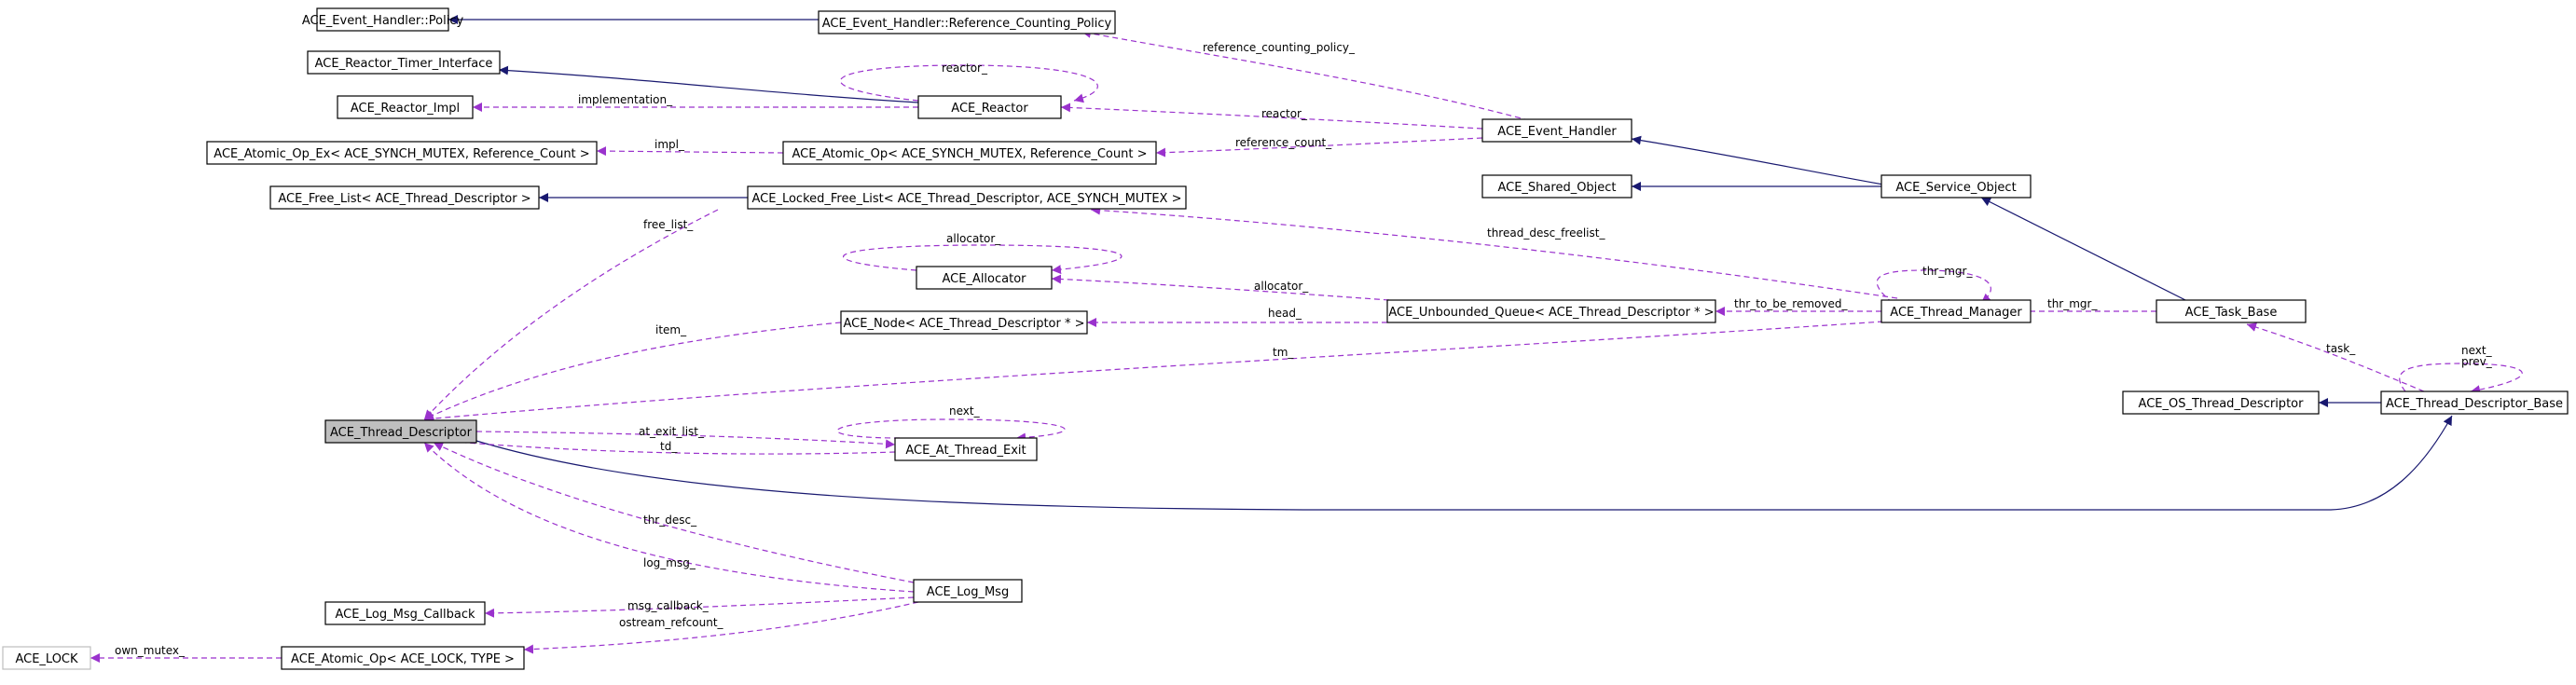 The image size is (2576, 685). Describe the element at coordinates (2072, 303) in the screenshot. I see `label-thr-mgr: thr_mgr_` at that location.